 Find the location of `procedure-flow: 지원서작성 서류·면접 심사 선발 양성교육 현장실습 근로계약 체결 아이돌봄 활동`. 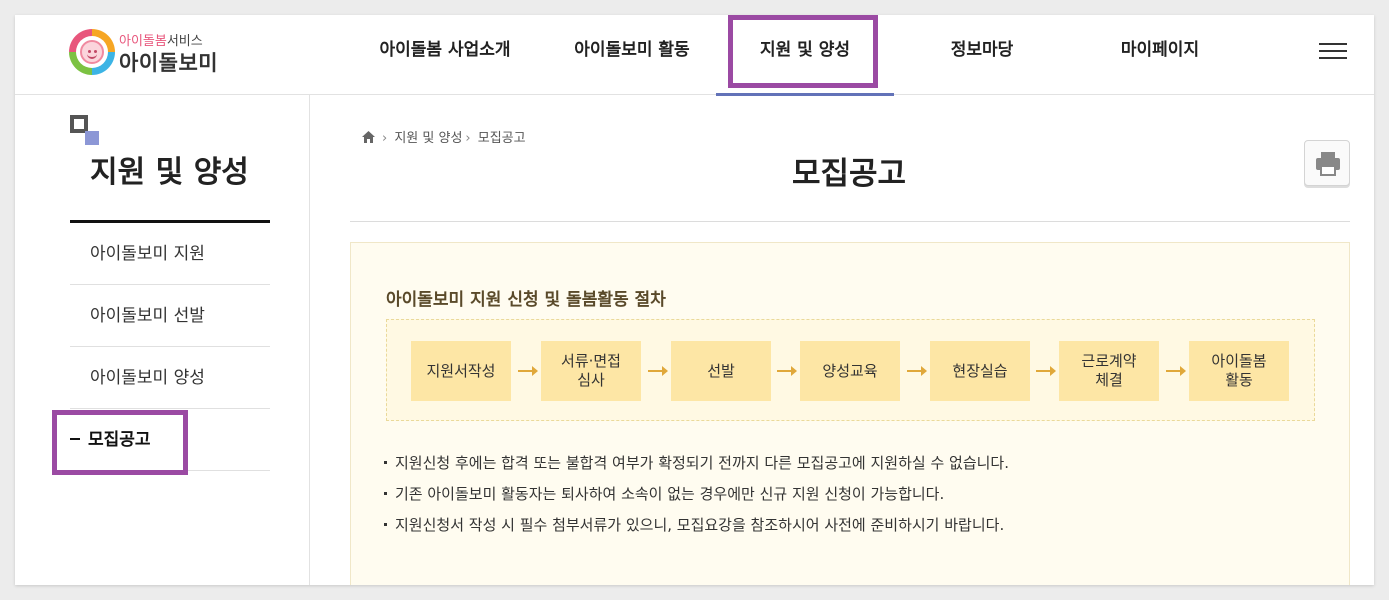

procedure-flow: 지원서작성 서류·면접 심사 선발 양성교육 현장실습 근로계약 체결 아이돌봄 활동 is located at coordinates (850, 370).